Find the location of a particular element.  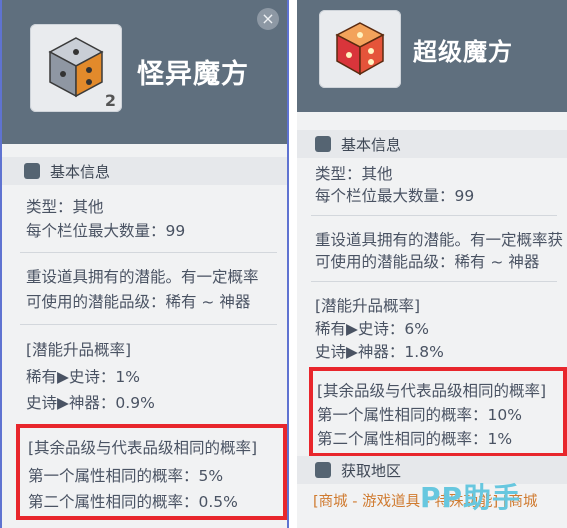

section-label: 获取地区 is located at coordinates (371, 471).